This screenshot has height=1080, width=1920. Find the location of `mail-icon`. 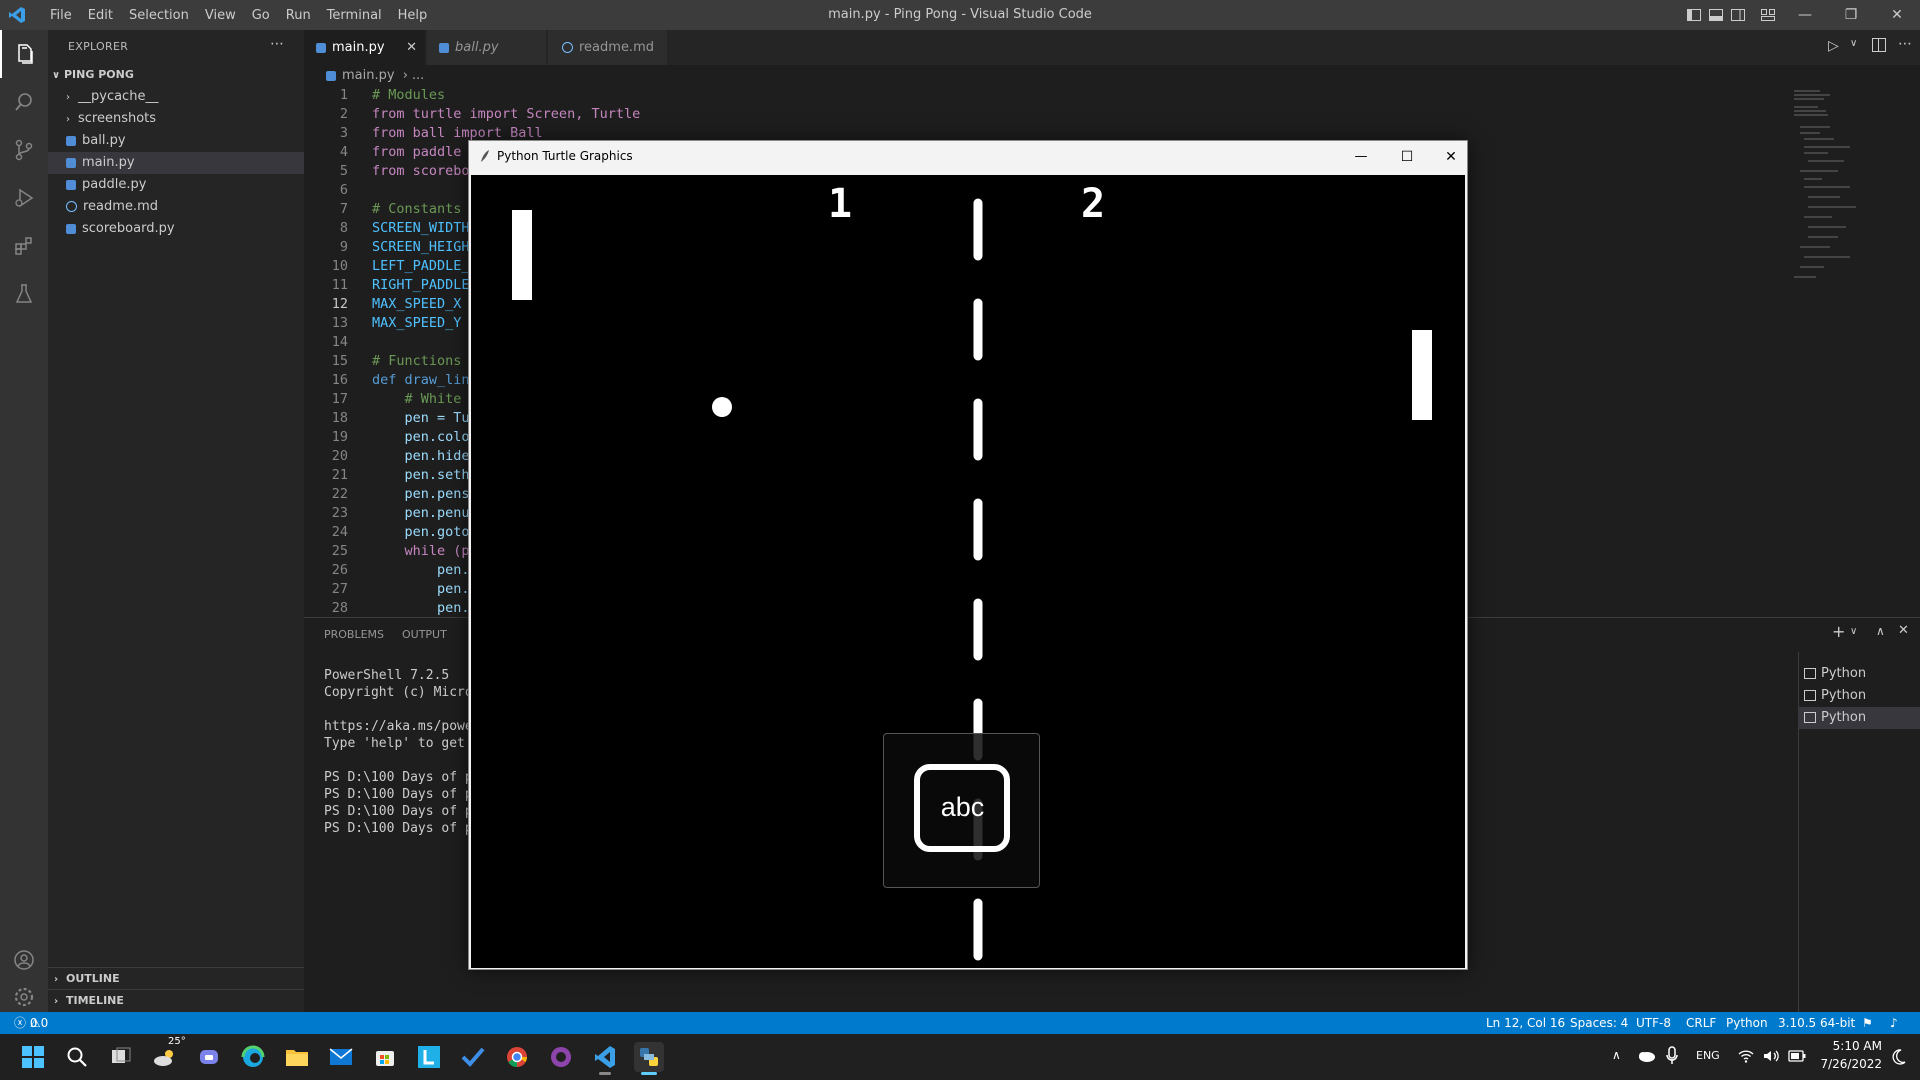

mail-icon is located at coordinates (341, 1057).